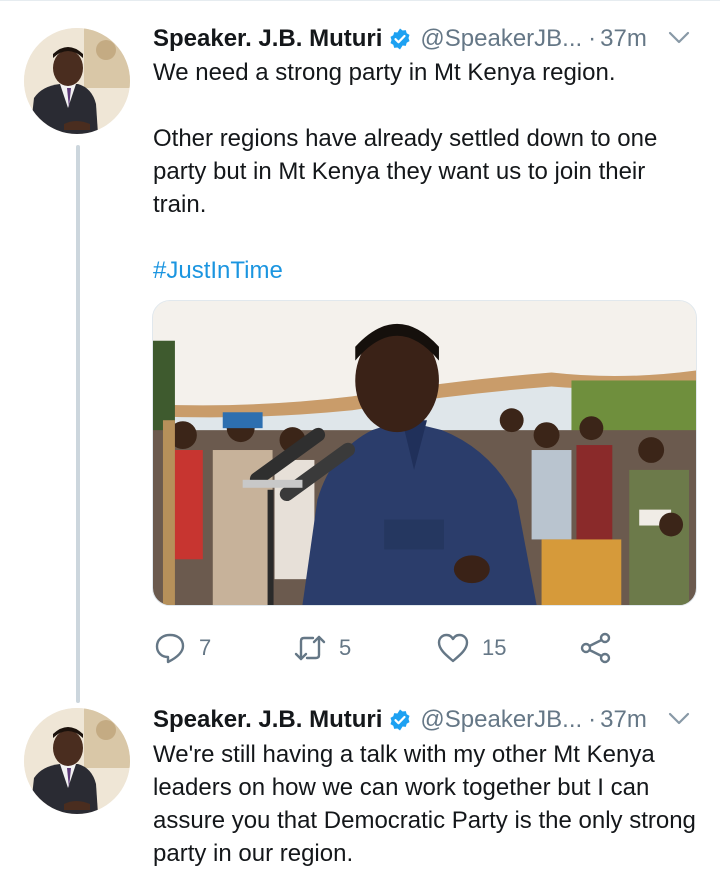 This screenshot has width=720, height=888. What do you see at coordinates (170, 648) in the screenshot?
I see `reply-icon` at bounding box center [170, 648].